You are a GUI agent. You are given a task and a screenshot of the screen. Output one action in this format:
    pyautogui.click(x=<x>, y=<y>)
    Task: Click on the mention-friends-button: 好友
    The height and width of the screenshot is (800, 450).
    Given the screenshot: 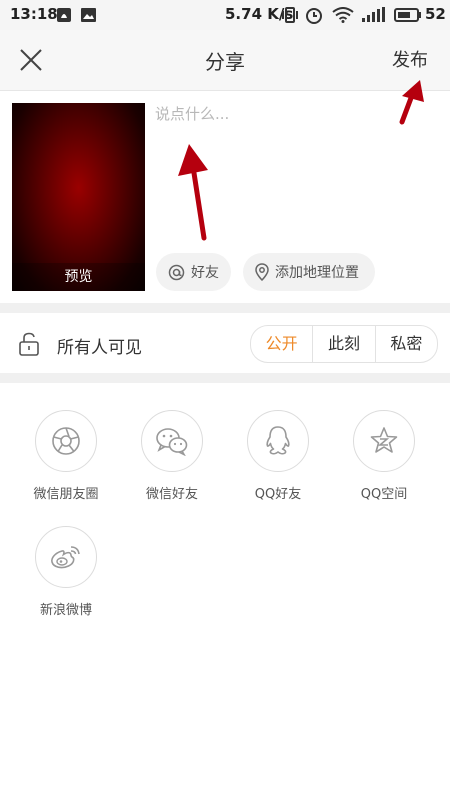 What is the action you would take?
    pyautogui.click(x=193, y=272)
    